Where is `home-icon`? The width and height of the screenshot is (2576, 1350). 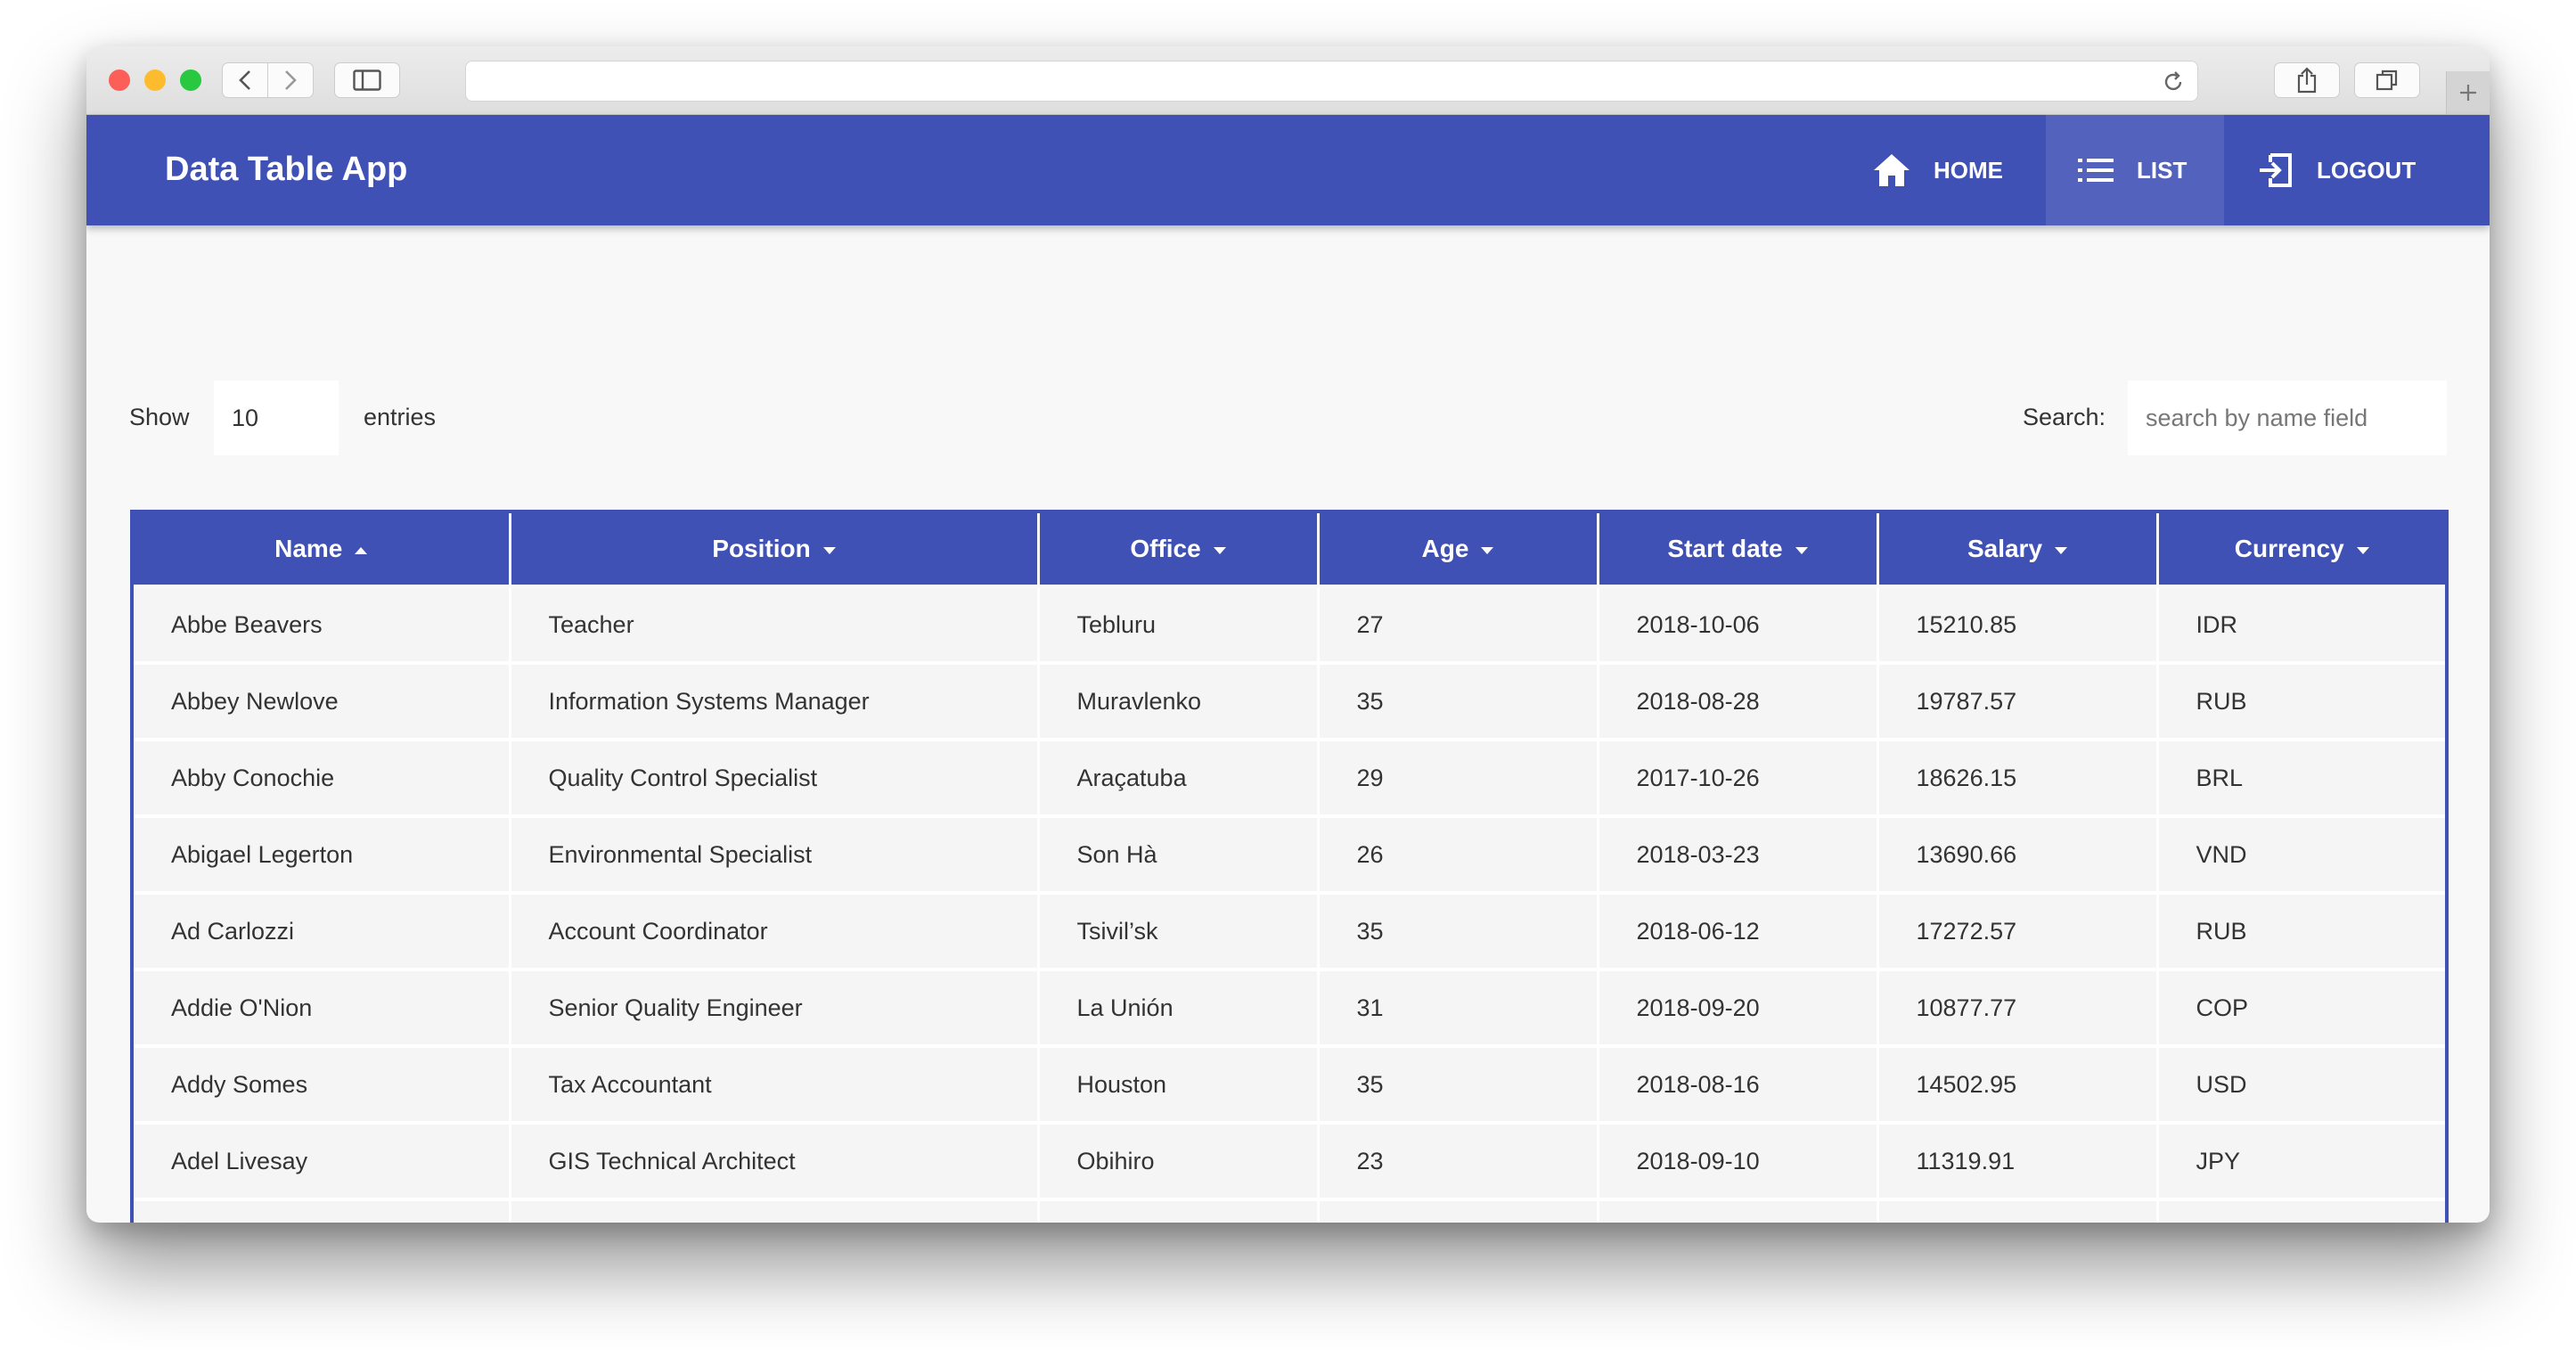
home-icon is located at coordinates (1892, 170).